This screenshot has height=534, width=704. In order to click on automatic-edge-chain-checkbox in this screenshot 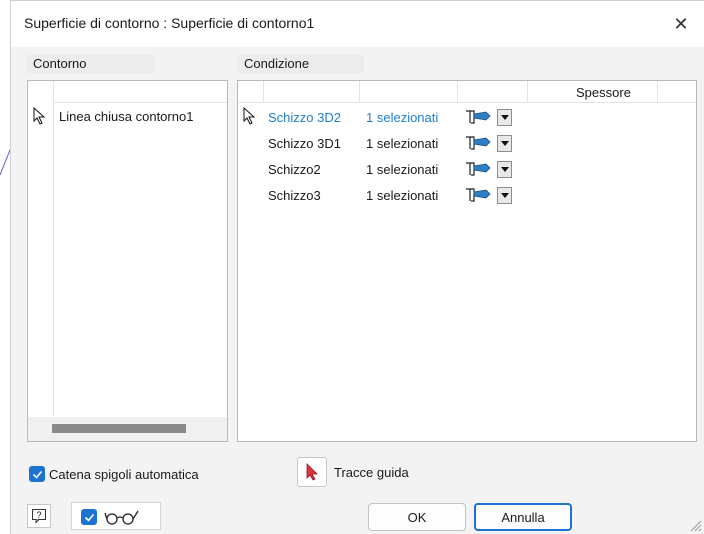, I will do `click(37, 474)`.